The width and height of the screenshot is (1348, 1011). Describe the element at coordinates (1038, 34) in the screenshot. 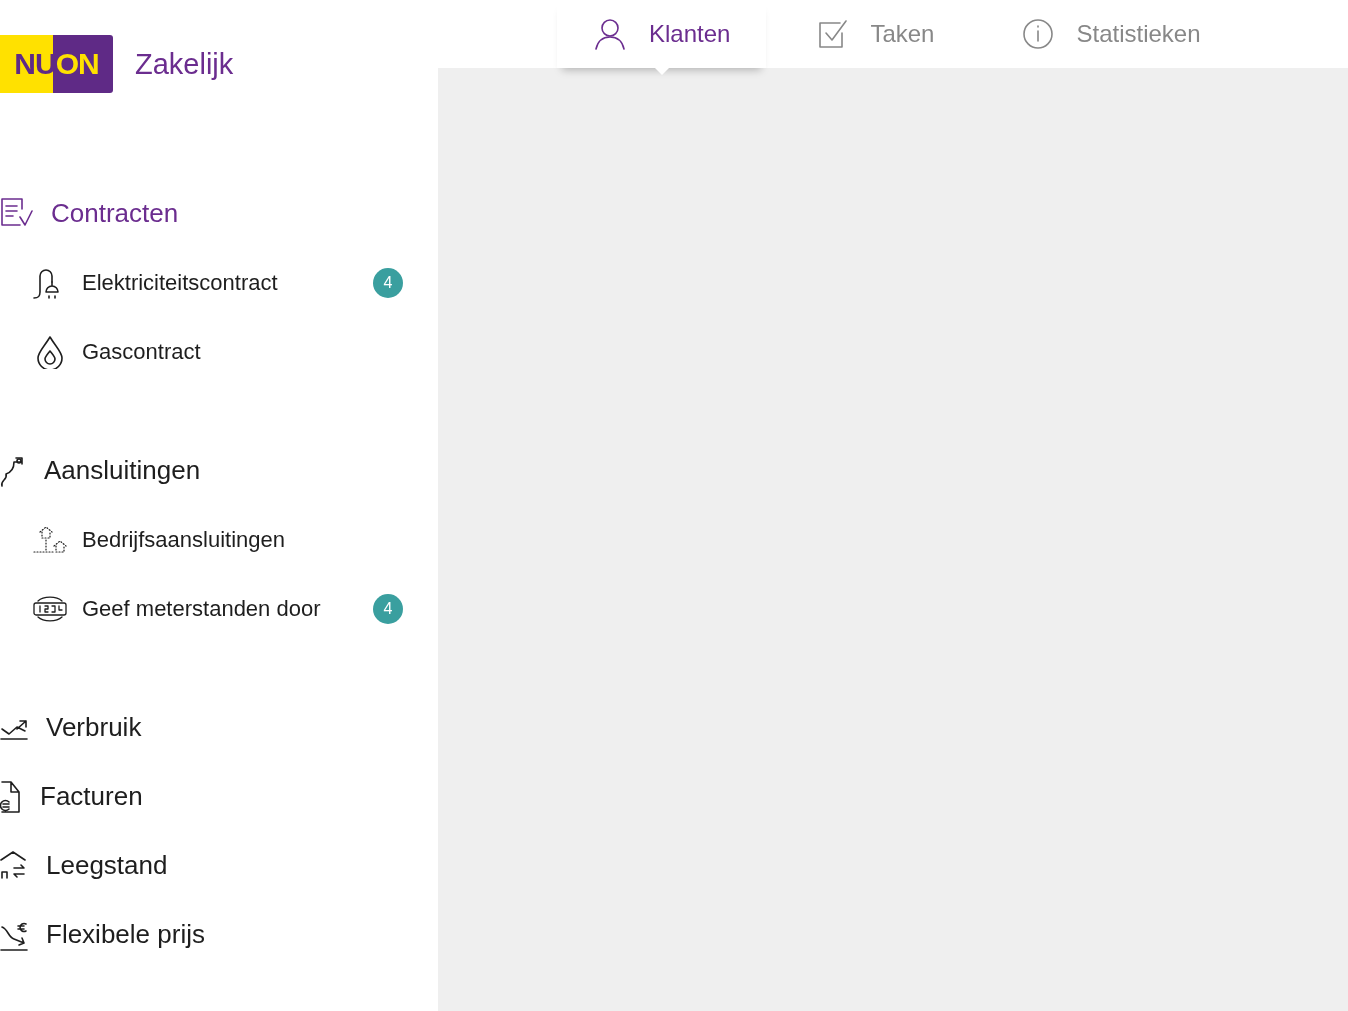

I see `info-icon` at that location.